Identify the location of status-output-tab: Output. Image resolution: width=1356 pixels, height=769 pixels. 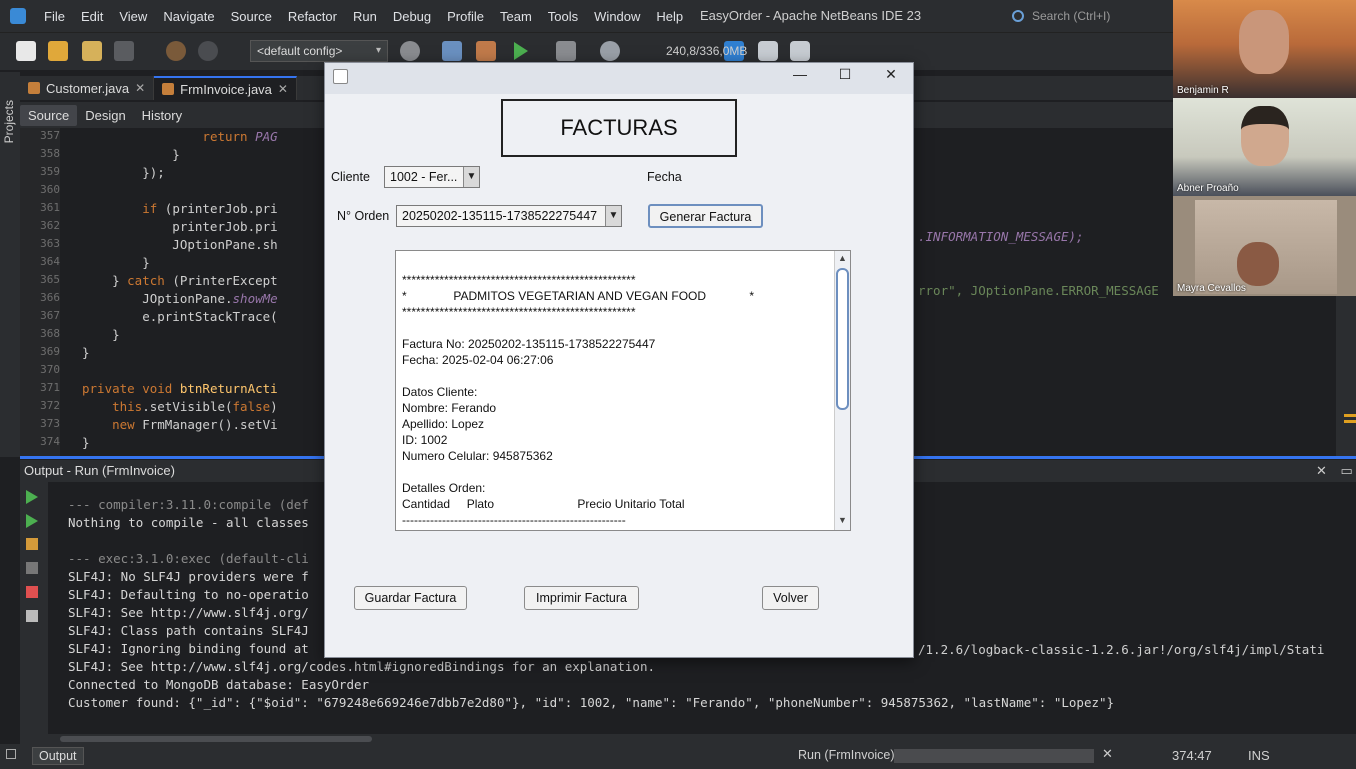
(58, 756).